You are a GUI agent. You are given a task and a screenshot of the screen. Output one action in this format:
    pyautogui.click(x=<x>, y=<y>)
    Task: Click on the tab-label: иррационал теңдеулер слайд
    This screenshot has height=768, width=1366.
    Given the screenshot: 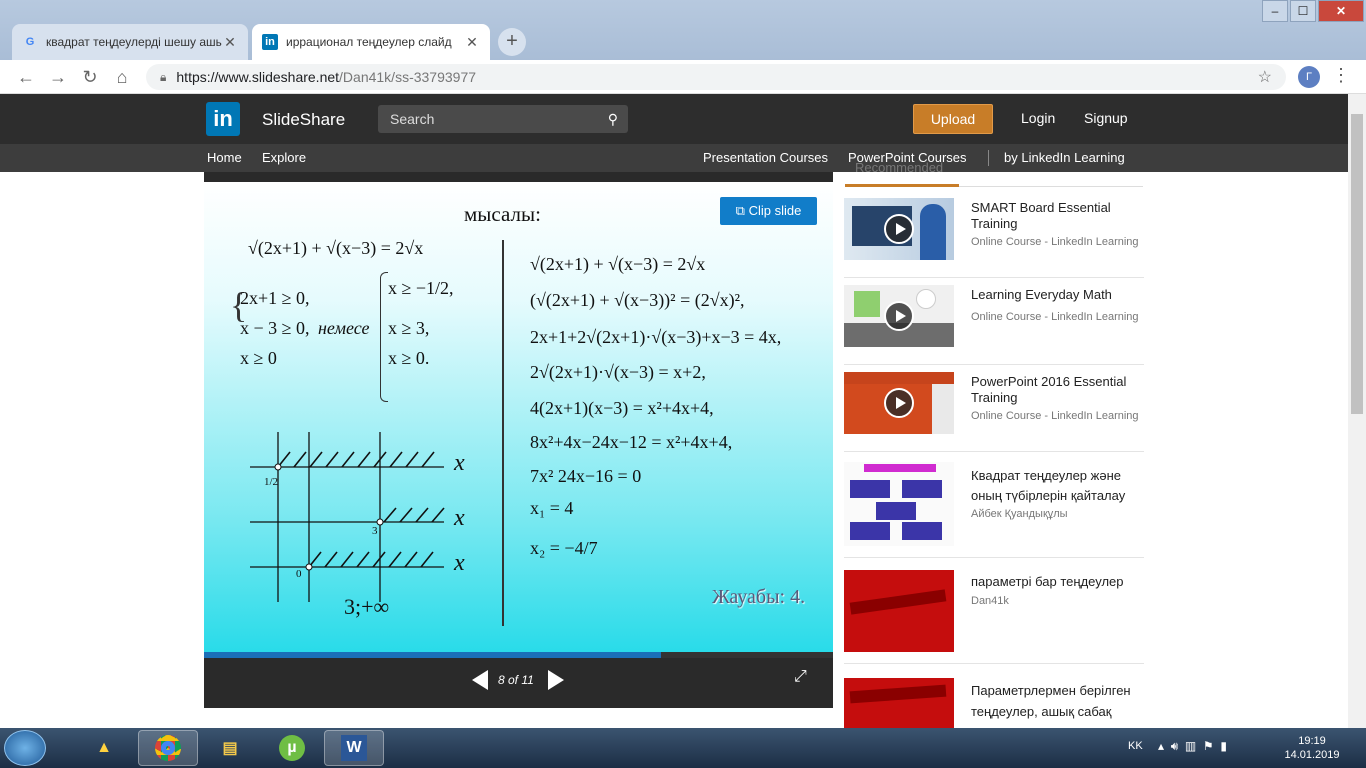 What is the action you would take?
    pyautogui.click(x=369, y=42)
    